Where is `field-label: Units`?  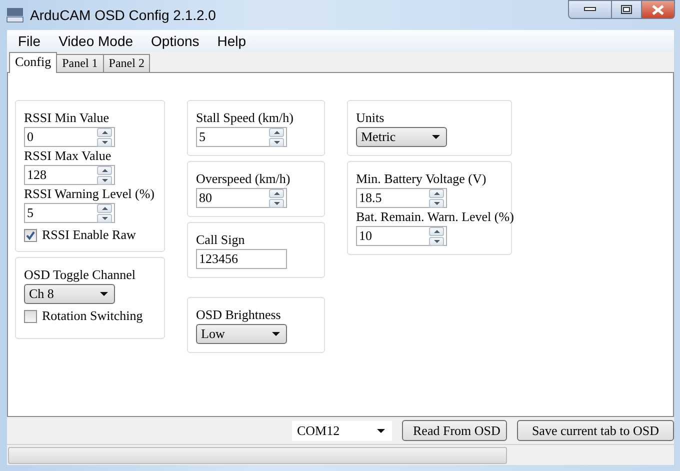 field-label: Units is located at coordinates (370, 118).